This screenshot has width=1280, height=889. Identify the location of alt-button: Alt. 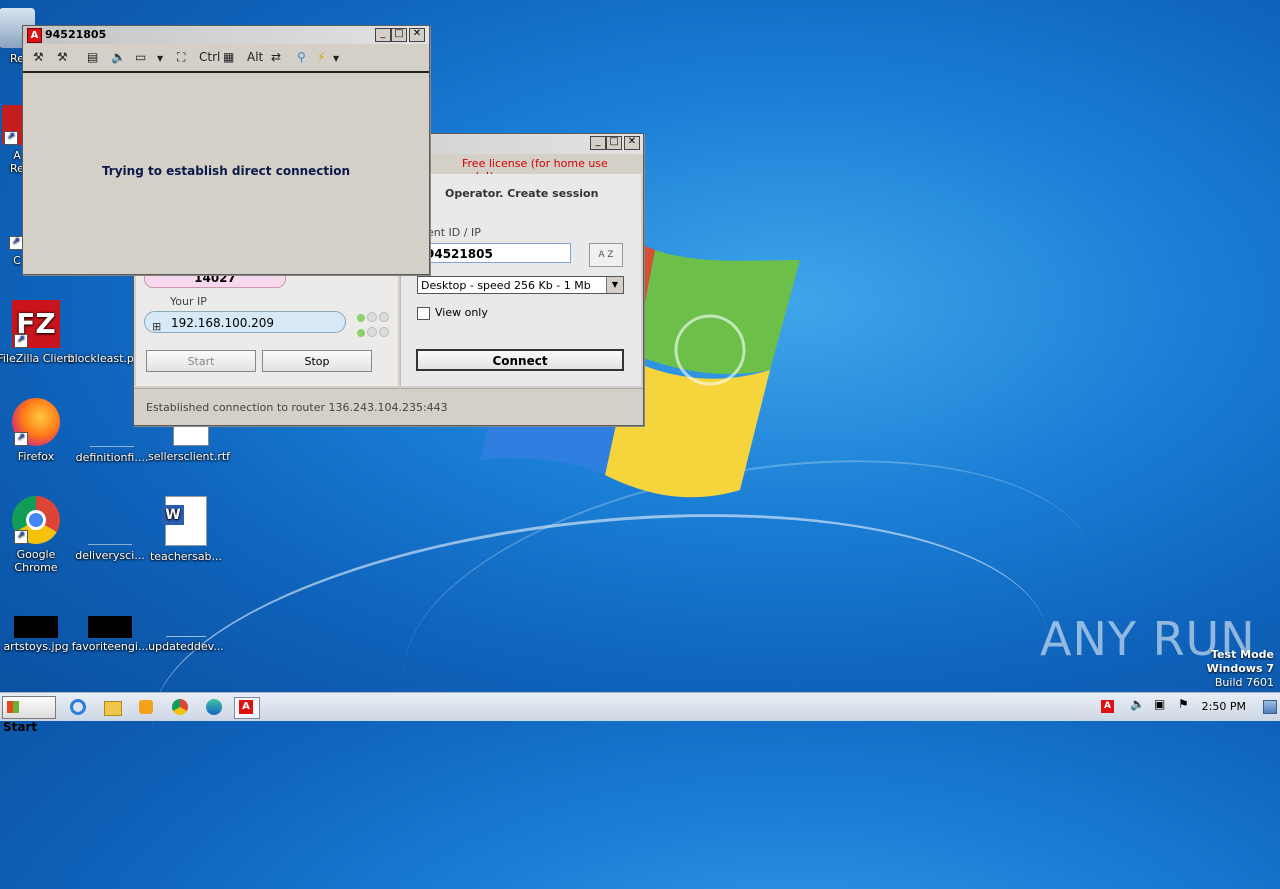
(255, 57).